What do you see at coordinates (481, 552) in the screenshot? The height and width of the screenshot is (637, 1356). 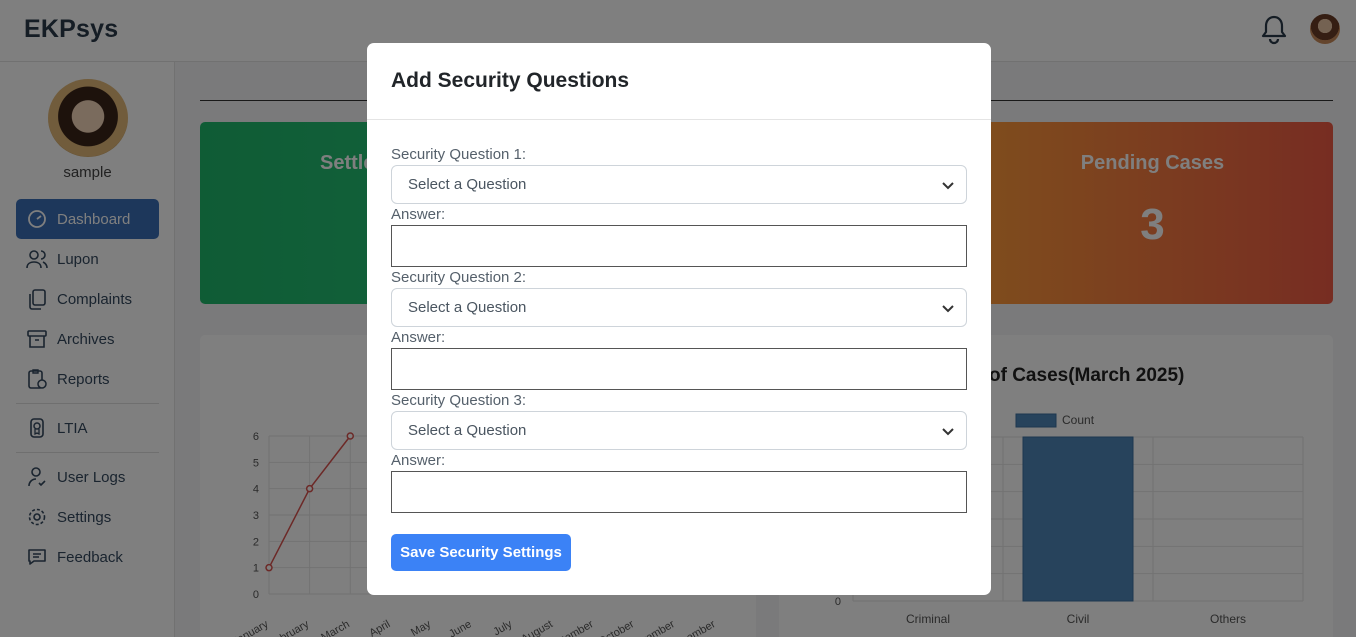 I see `save-security-settings-button: Save Security Settings` at bounding box center [481, 552].